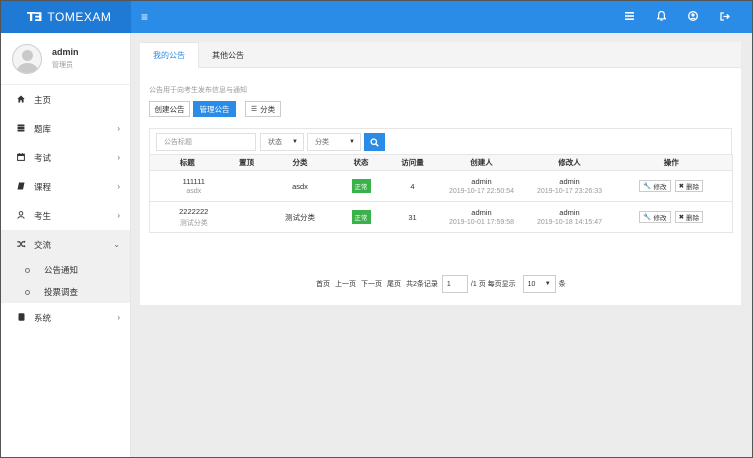  I want to click on created-time: 2019-10-17 22:50:54, so click(481, 191).